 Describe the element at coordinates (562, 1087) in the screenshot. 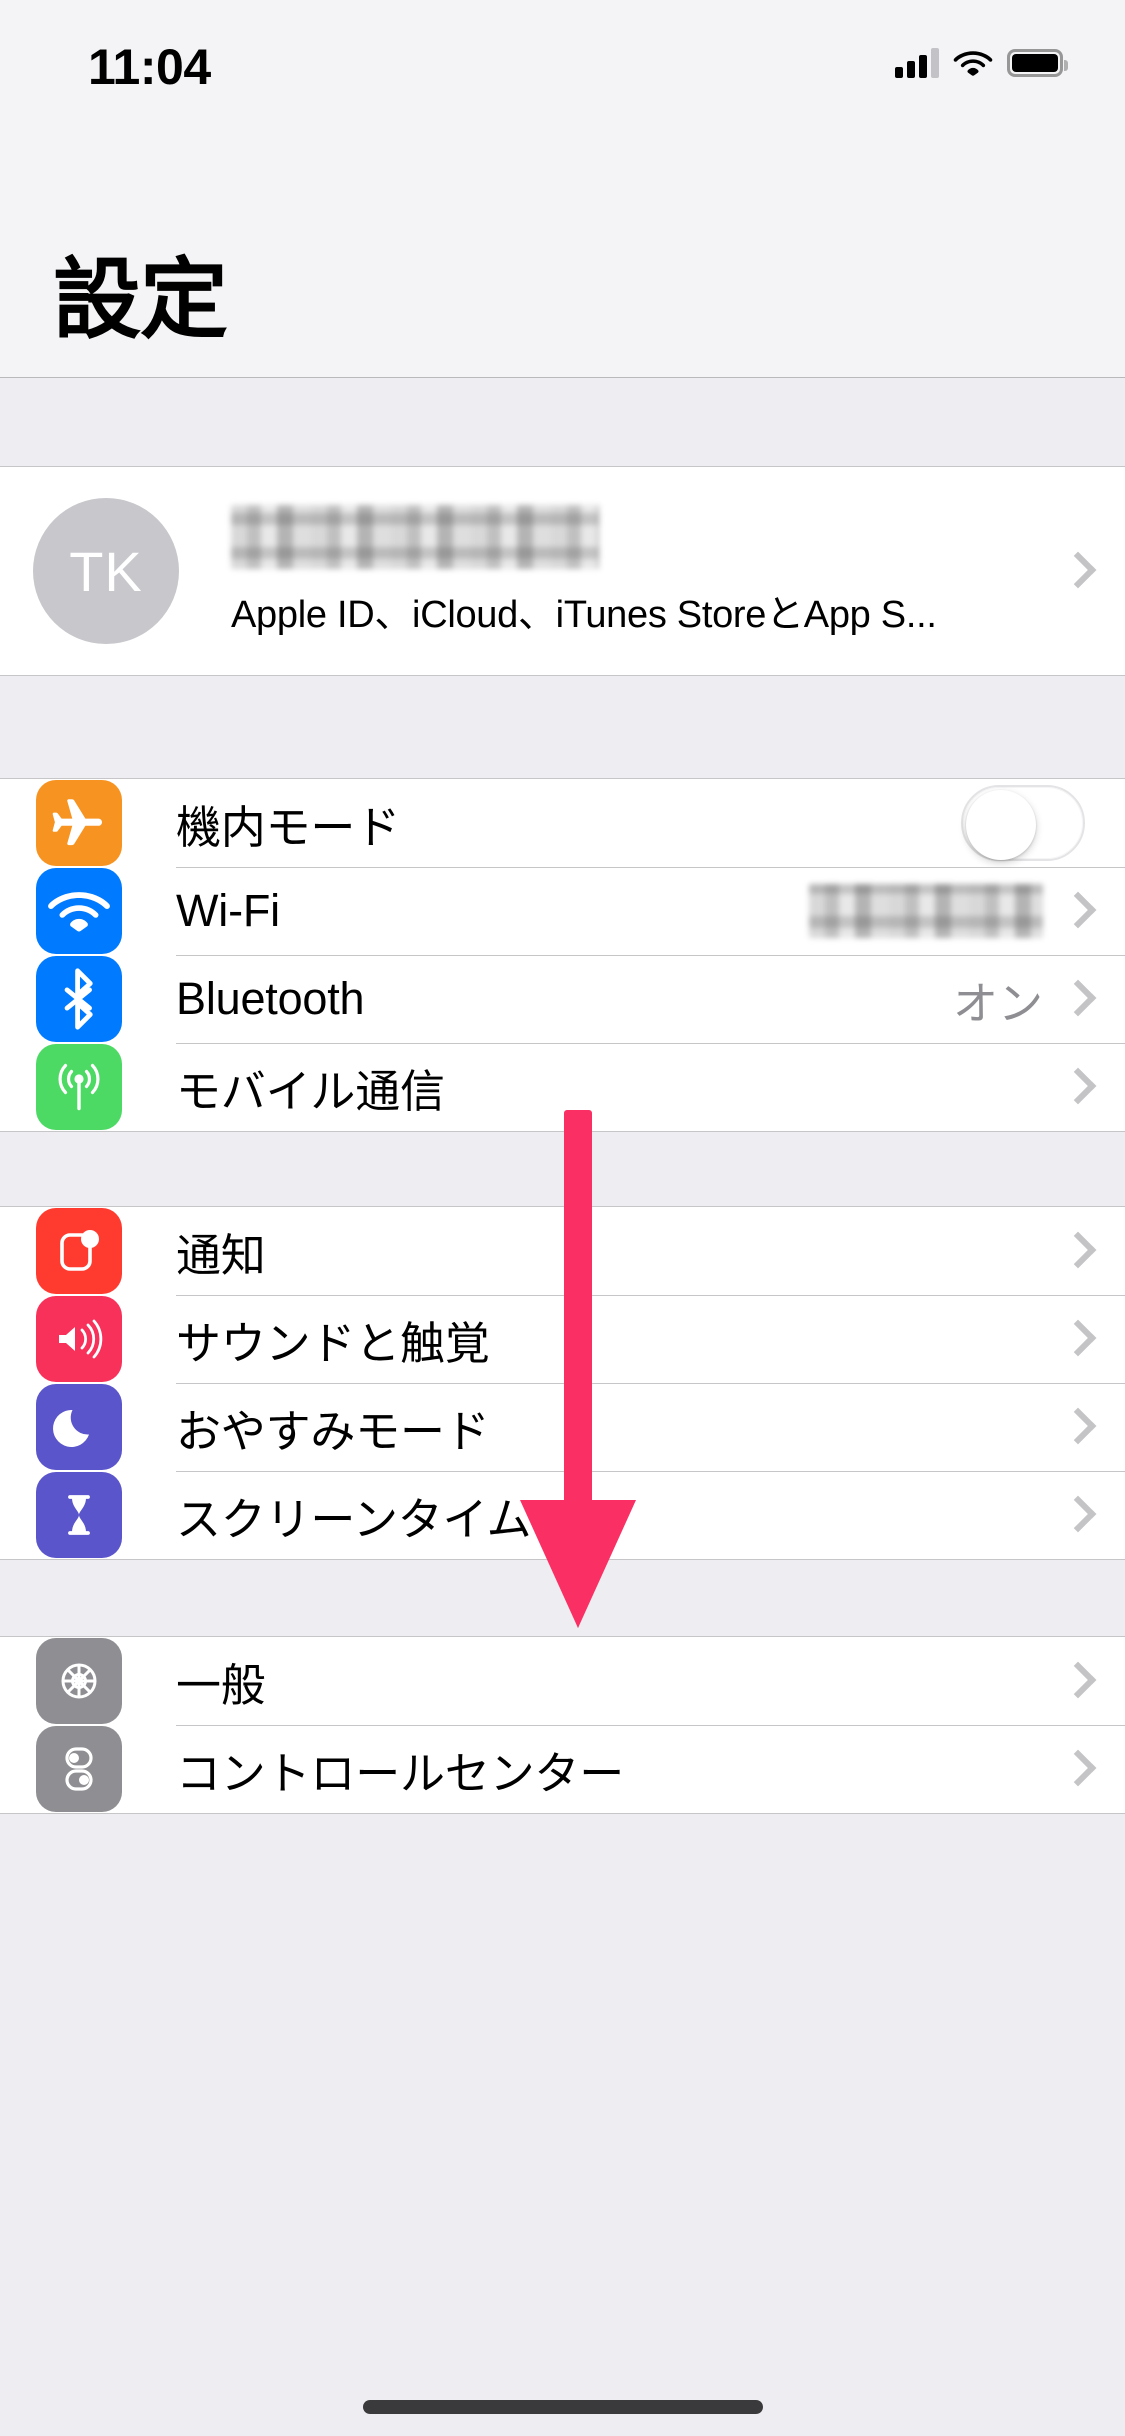

I see `settings-row-cellular: モバイル通信` at that location.